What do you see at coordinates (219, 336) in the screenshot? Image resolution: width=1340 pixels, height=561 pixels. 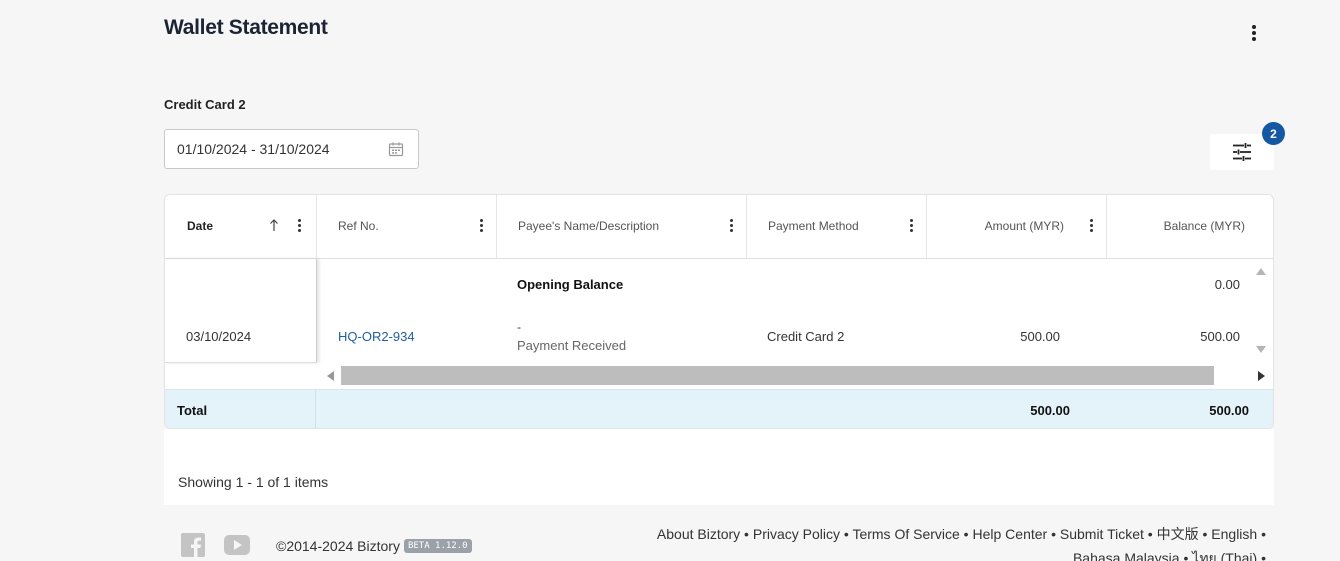 I see `date-cell: 03/10/2024` at bounding box center [219, 336].